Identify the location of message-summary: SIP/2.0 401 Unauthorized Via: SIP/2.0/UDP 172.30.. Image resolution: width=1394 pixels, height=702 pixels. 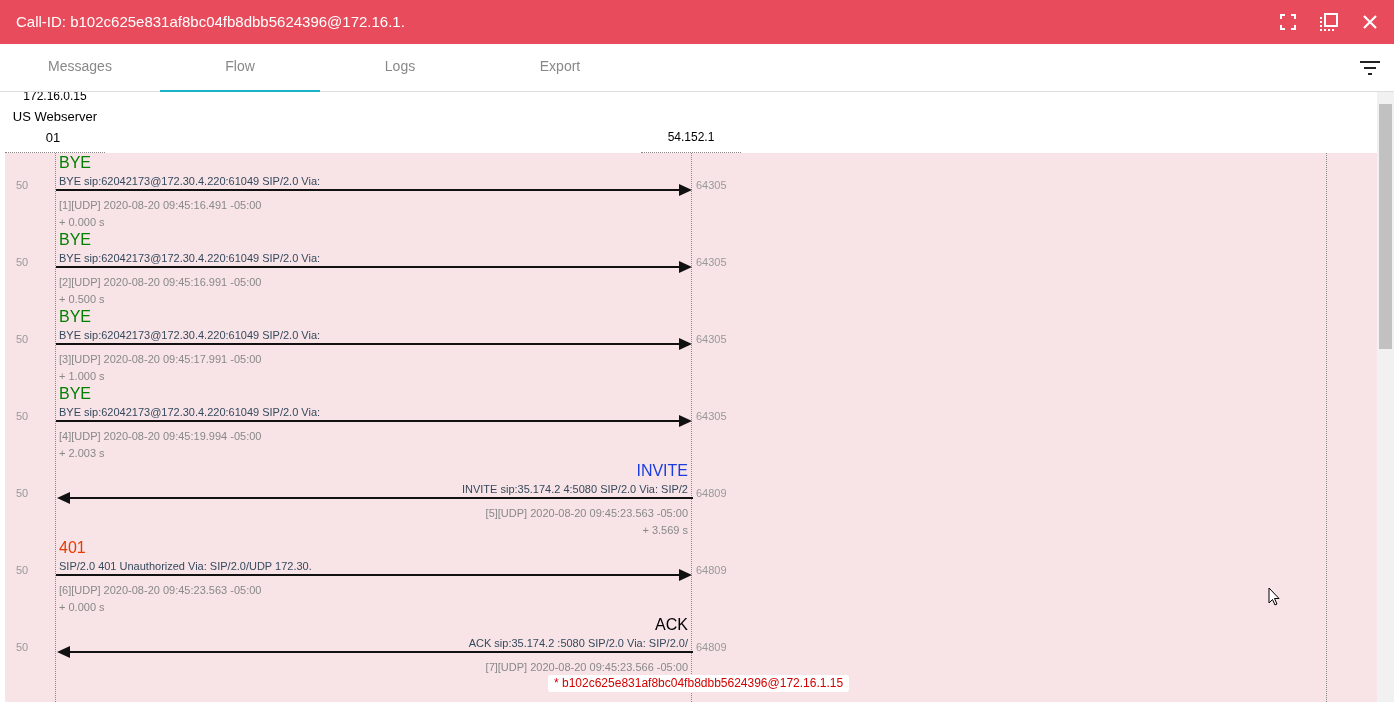
(185, 566).